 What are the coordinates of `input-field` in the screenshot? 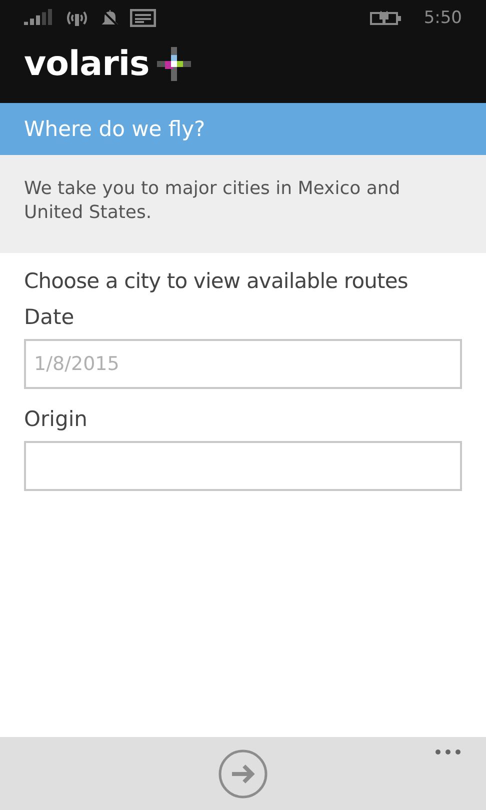 It's located at (243, 466).